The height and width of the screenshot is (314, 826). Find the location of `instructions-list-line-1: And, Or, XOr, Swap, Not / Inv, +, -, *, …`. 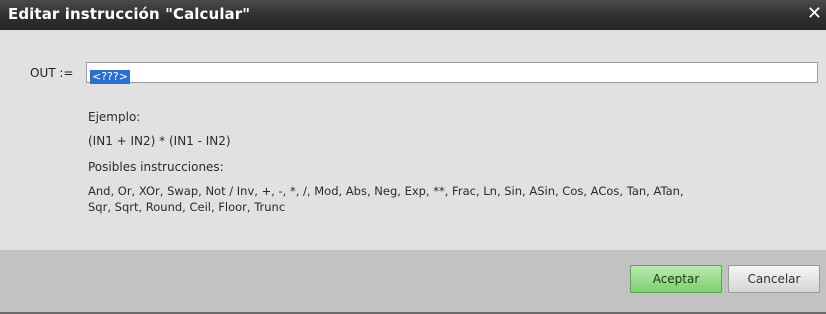

instructions-list-line-1: And, Or, XOr, Swap, Not / Inv, +, -, *, … is located at coordinates (386, 191).